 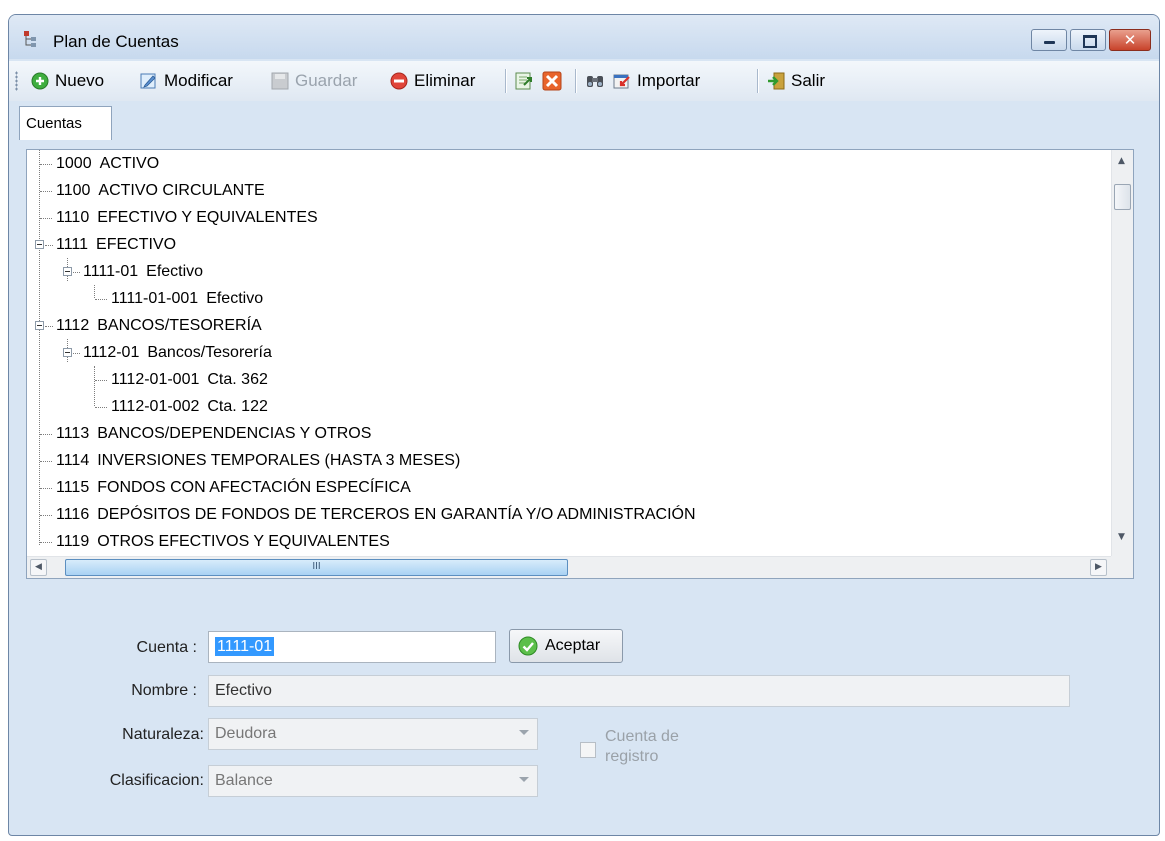 I want to click on guardar-label: Guardar, so click(x=326, y=80).